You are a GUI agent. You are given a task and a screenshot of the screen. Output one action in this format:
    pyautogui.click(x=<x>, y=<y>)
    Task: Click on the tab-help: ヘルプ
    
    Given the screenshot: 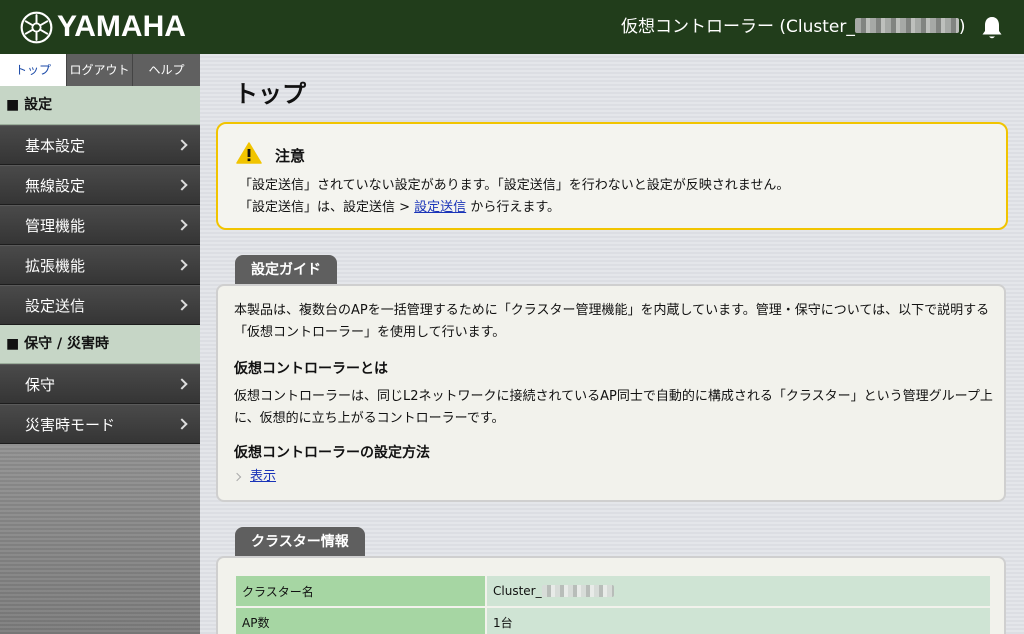 What is the action you would take?
    pyautogui.click(x=166, y=70)
    